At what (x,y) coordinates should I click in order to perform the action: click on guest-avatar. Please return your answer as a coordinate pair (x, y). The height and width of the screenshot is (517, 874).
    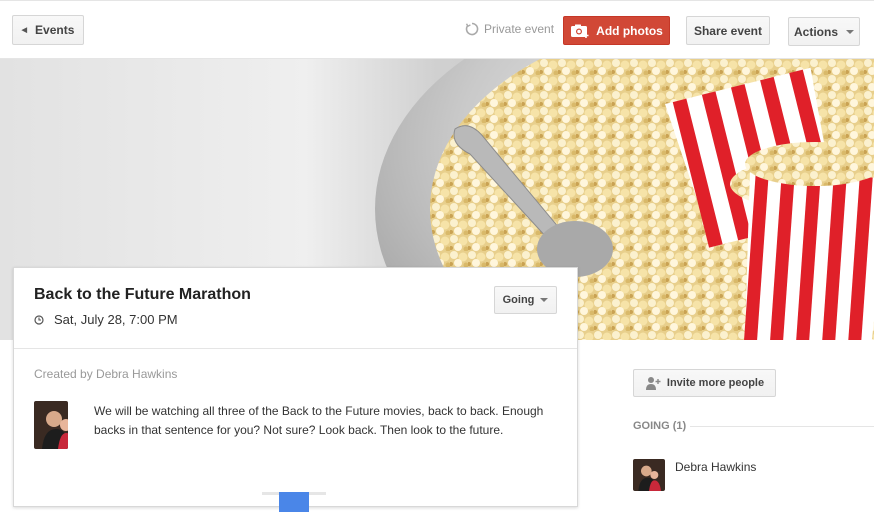
    Looking at the image, I should click on (649, 475).